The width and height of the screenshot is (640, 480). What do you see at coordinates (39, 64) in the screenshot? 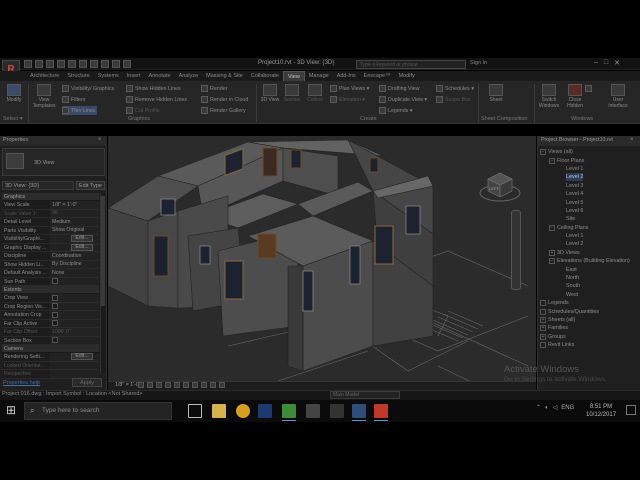
I see `save-icon` at bounding box center [39, 64].